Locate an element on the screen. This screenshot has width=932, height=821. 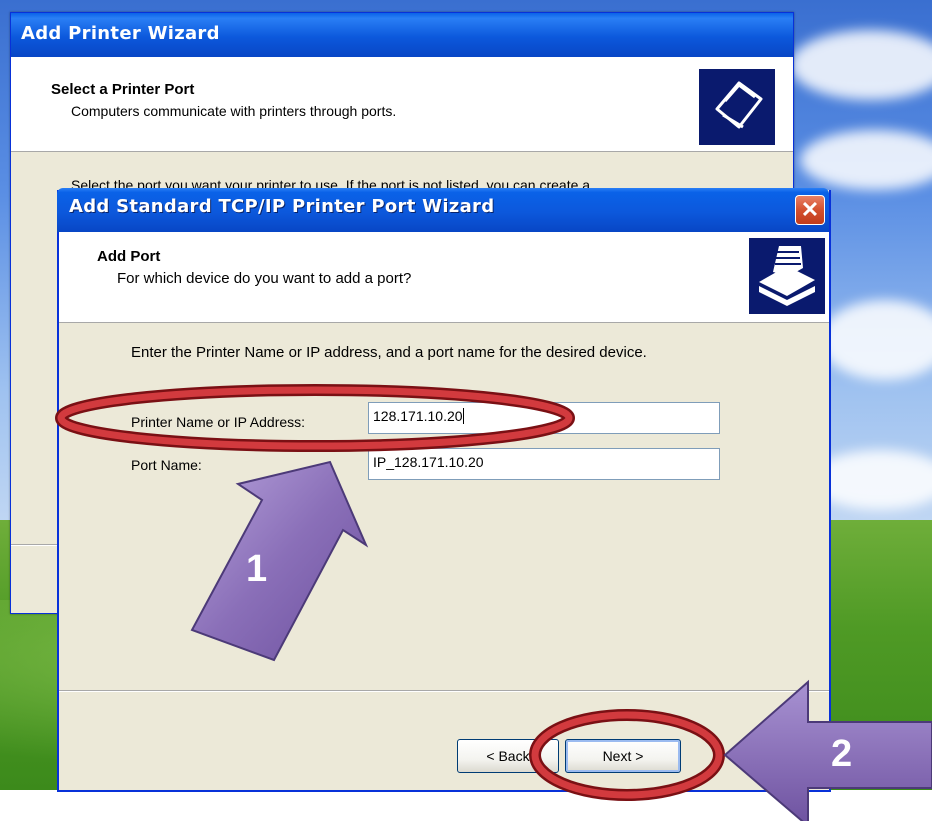
highlight-ellipse-next is located at coordinates (627, 755).